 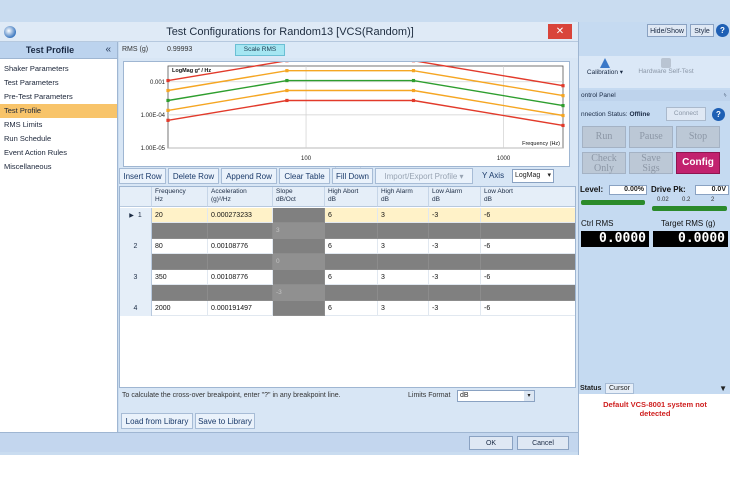 What do you see at coordinates (543, 443) in the screenshot?
I see `cancel-button: Cancel` at bounding box center [543, 443].